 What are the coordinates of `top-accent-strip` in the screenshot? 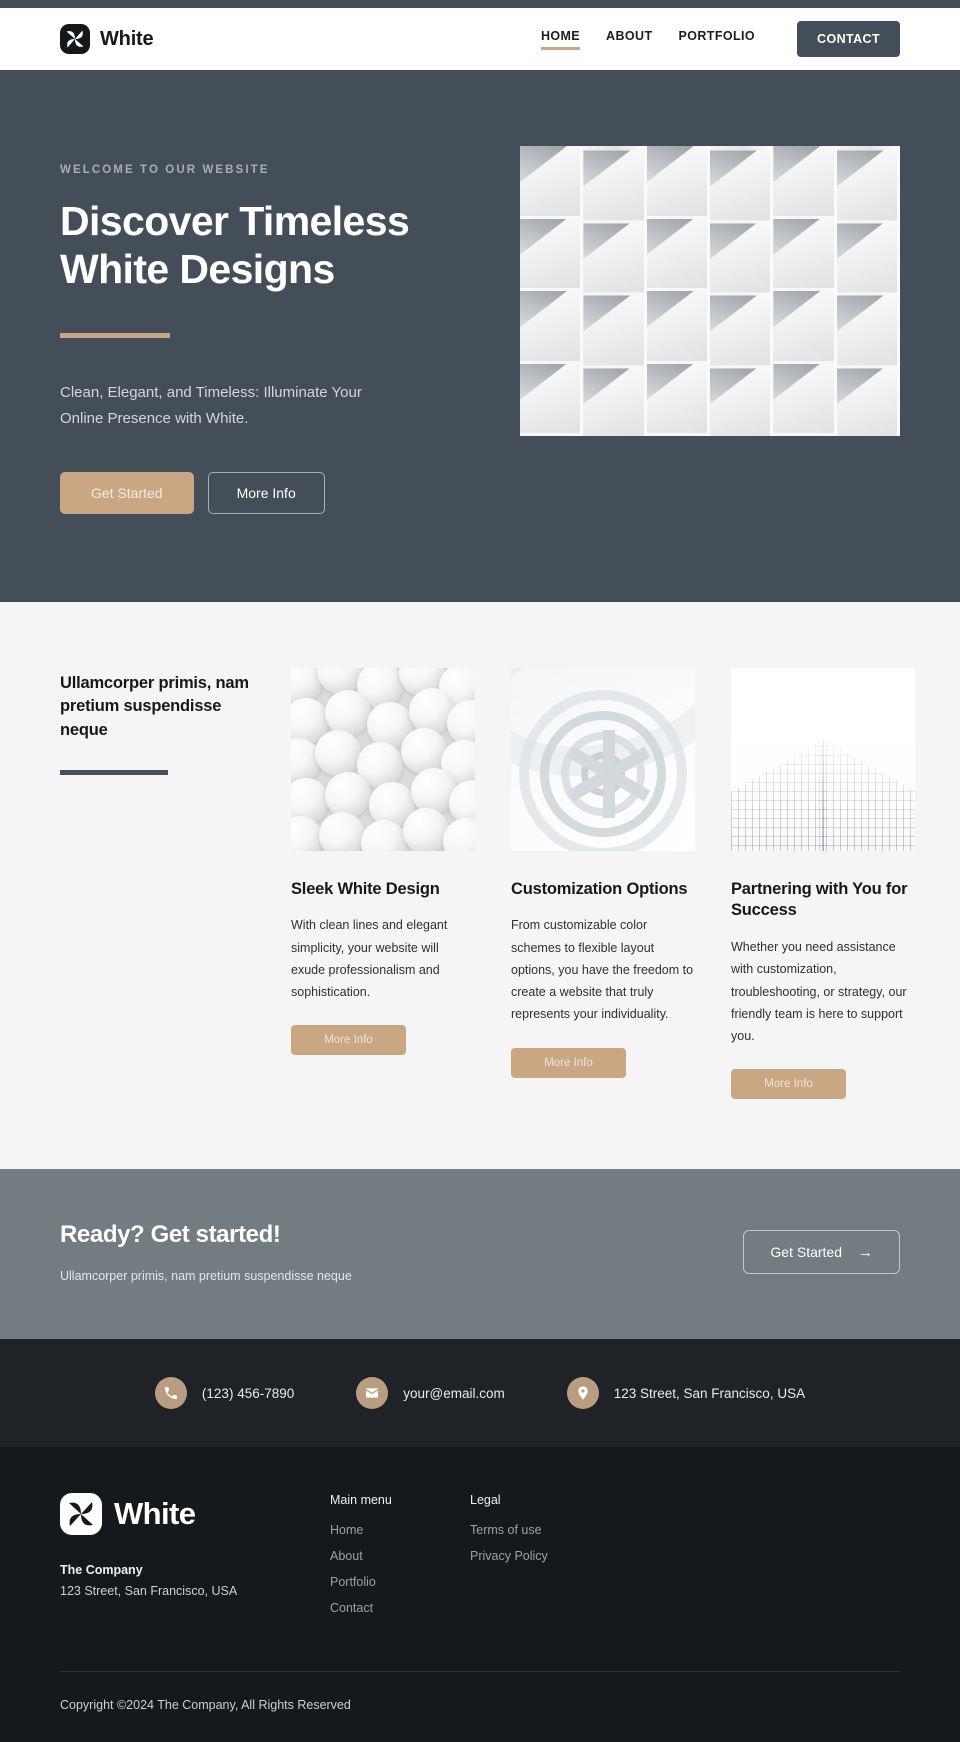 It's located at (480, 4).